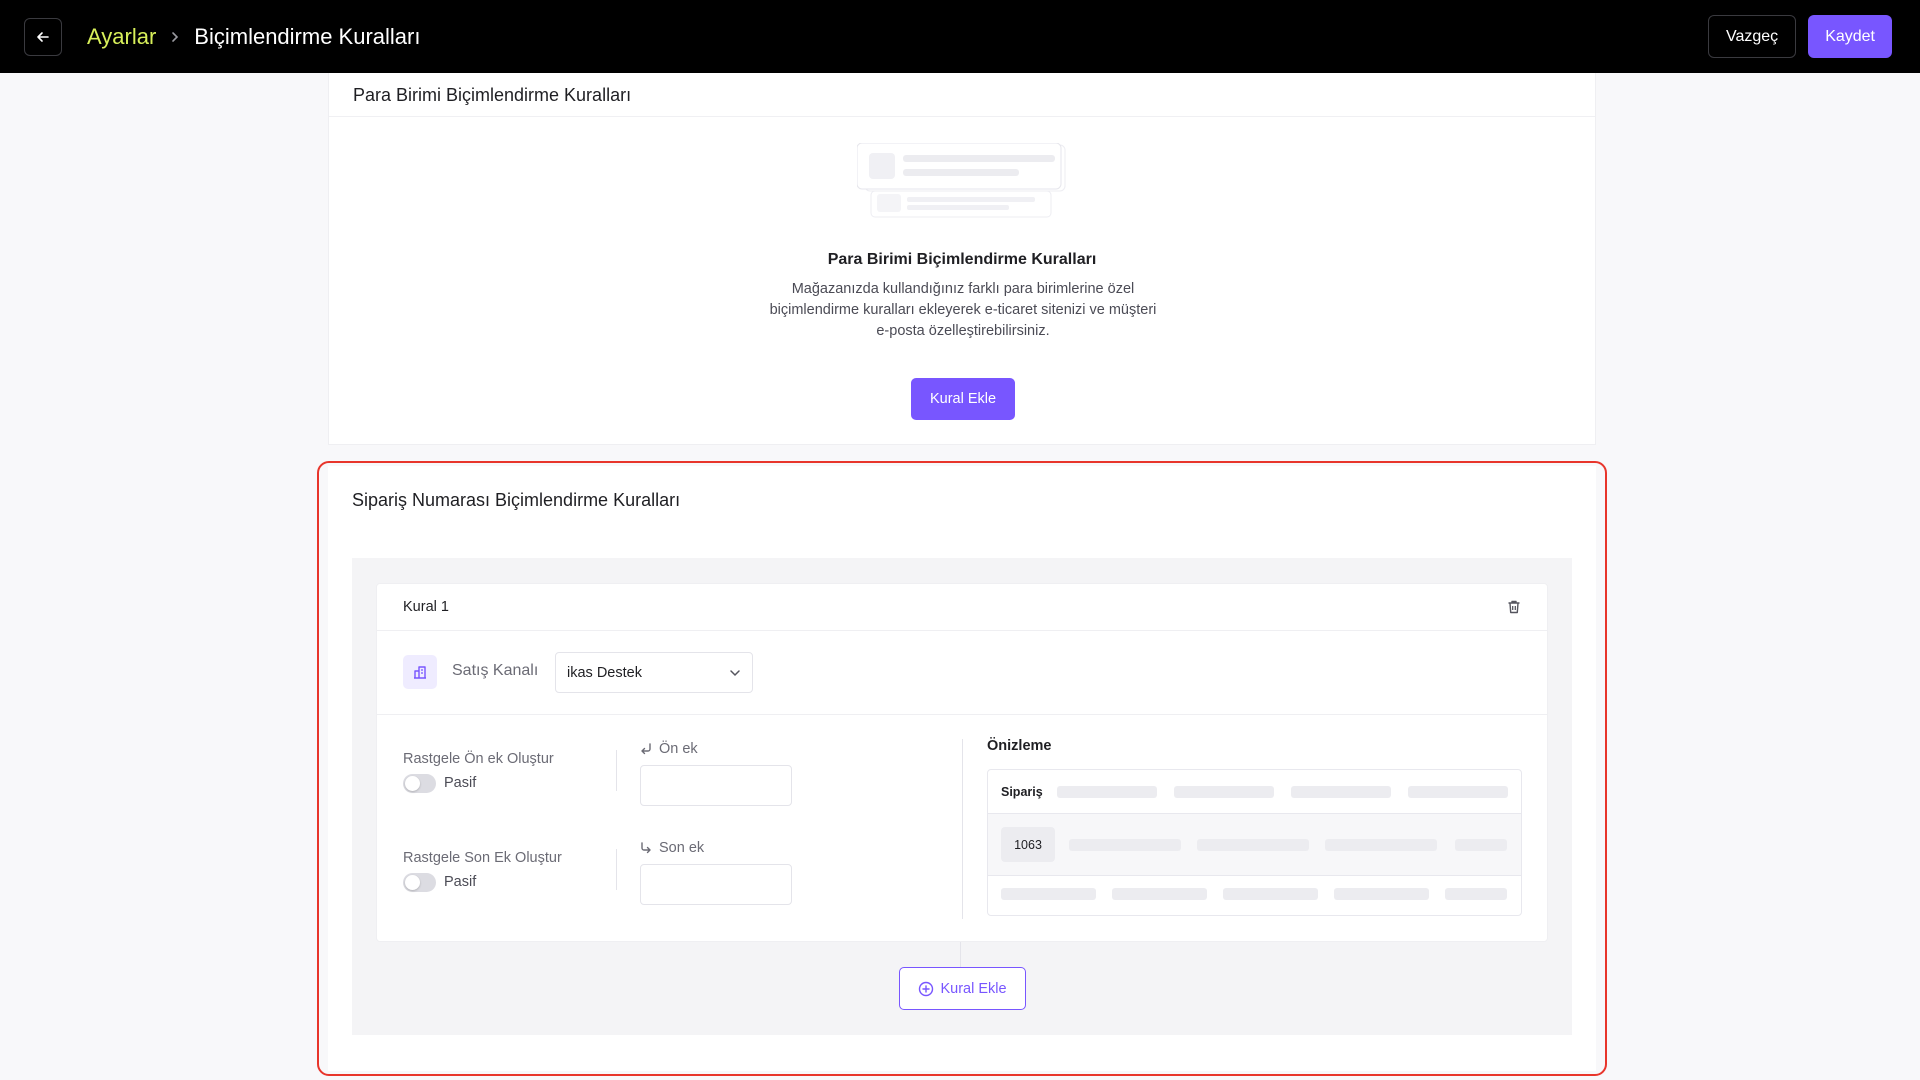 Image resolution: width=1920 pixels, height=1080 pixels. I want to click on empty-state-title: Para Birimi Biçimlendirme Kuralları, so click(962, 259).